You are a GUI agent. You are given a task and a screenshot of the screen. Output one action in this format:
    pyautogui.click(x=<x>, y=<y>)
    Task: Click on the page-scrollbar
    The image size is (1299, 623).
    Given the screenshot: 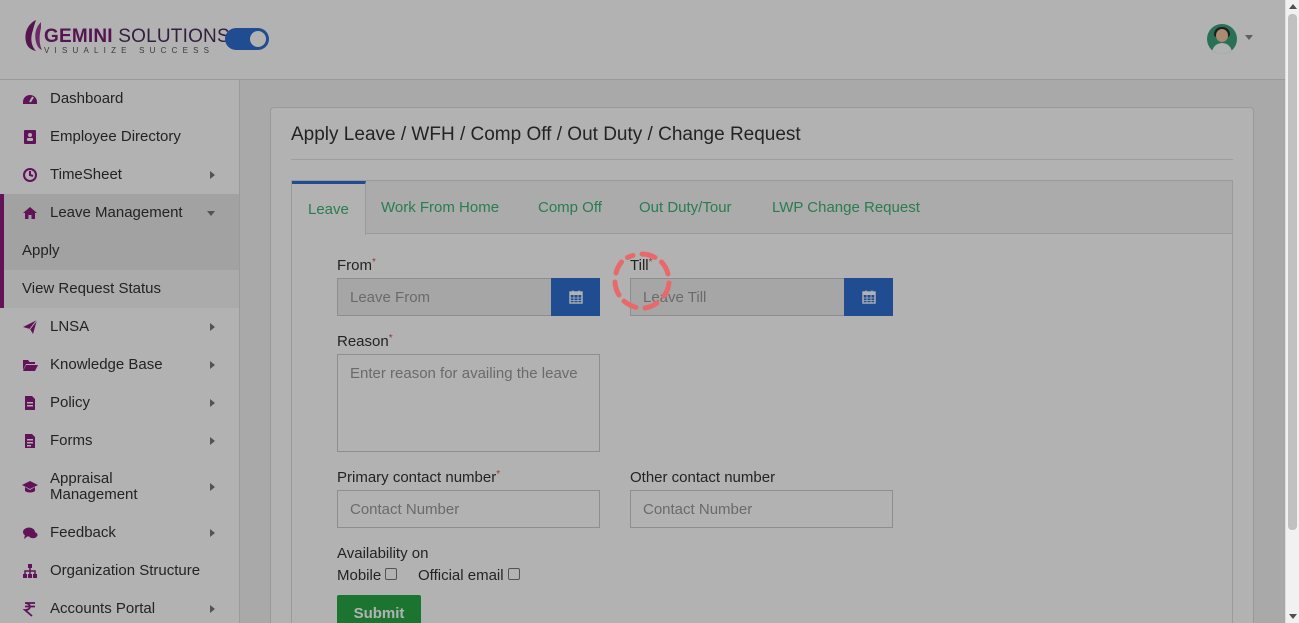 What is the action you would take?
    pyautogui.click(x=1292, y=311)
    